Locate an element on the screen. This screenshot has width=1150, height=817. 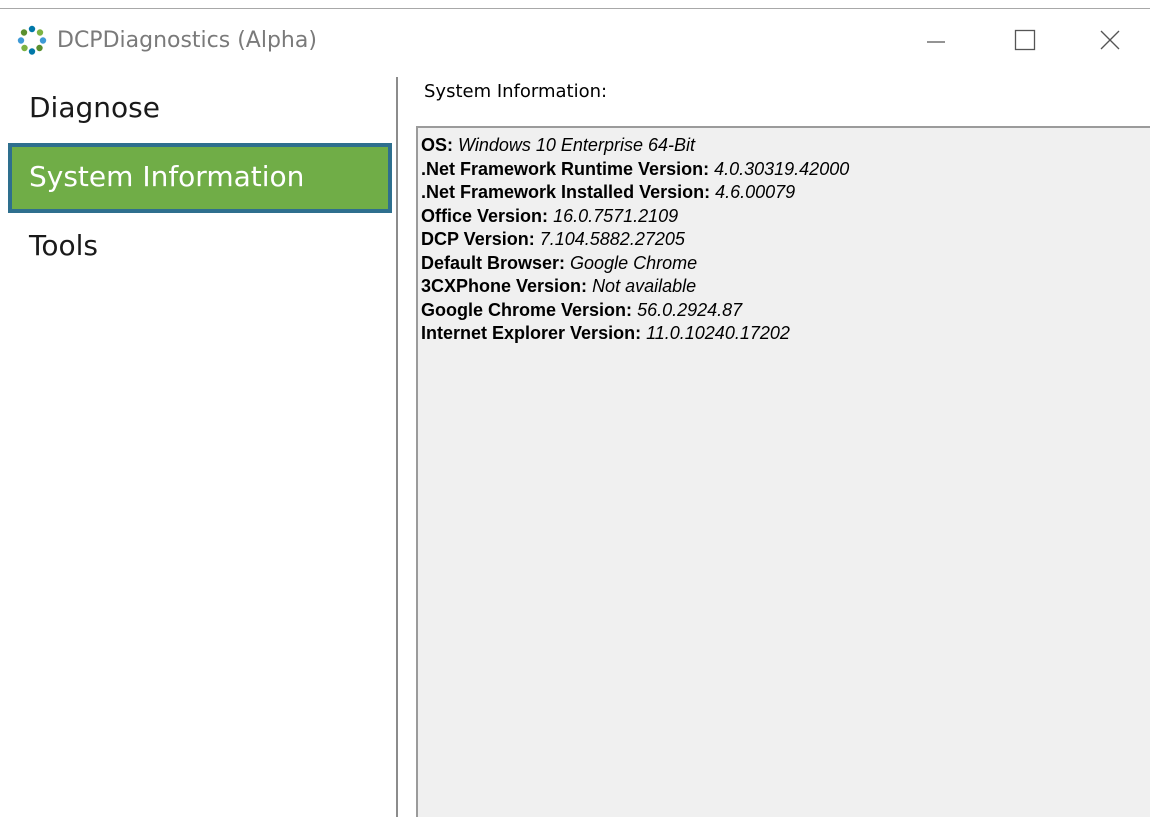
info-value: 16.0.7571.2109 is located at coordinates (616, 215).